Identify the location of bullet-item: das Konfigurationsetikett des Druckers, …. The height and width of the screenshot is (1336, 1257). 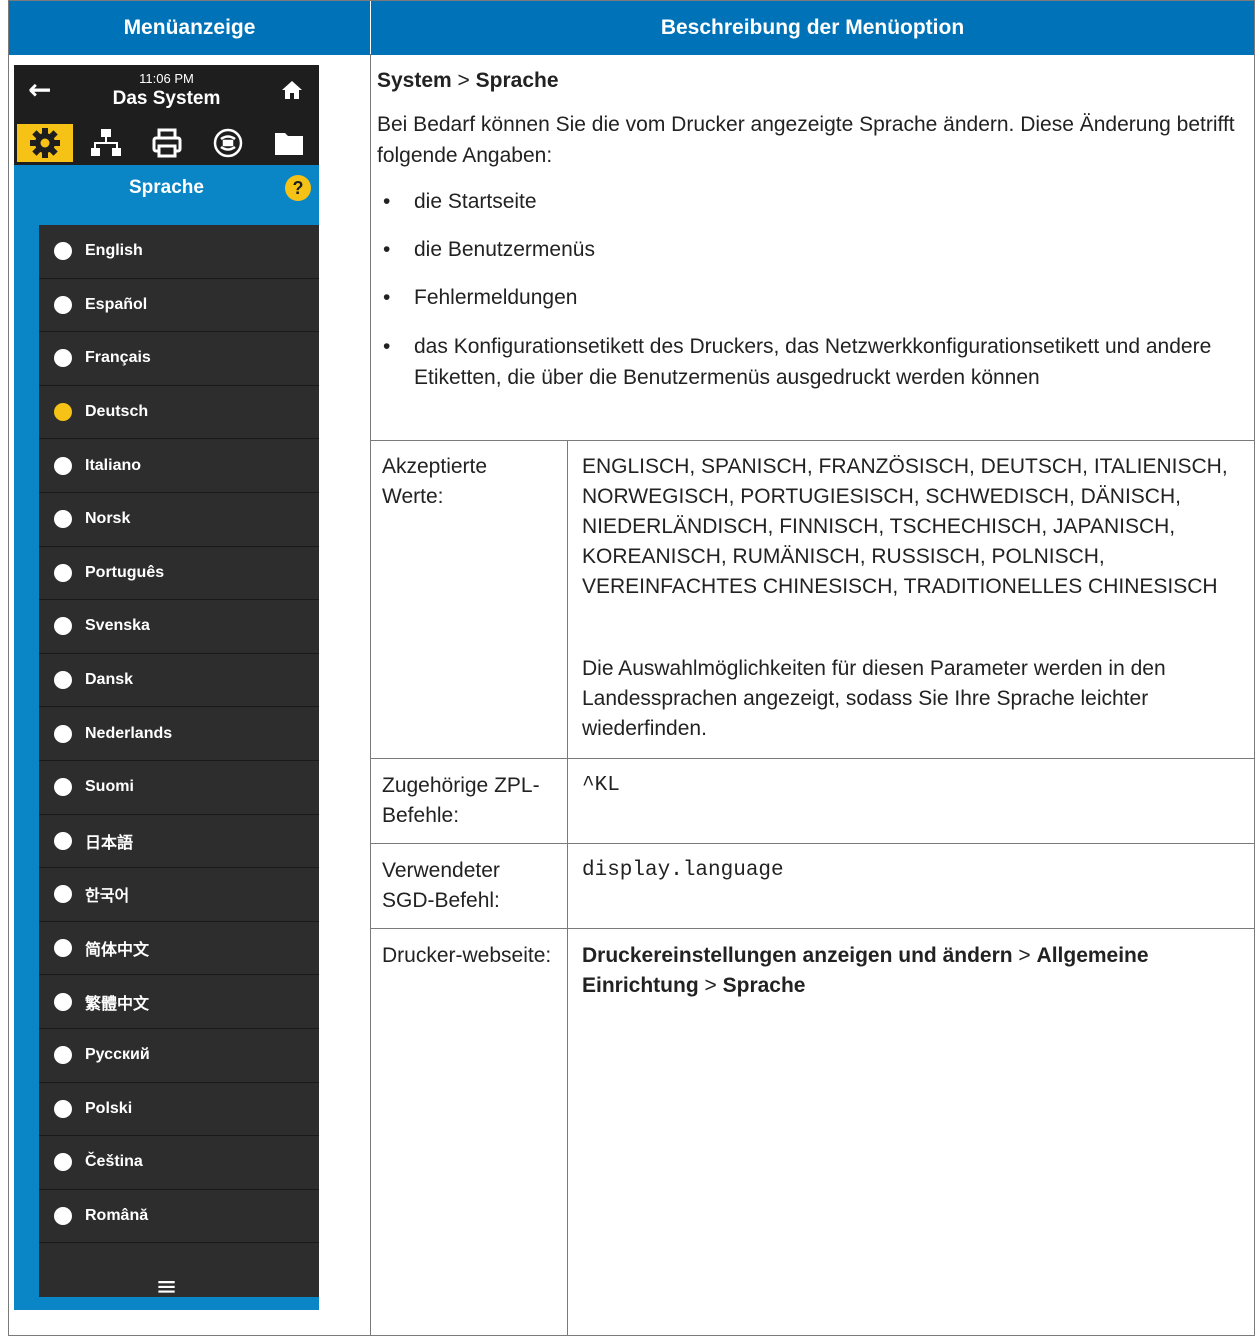
(807, 362).